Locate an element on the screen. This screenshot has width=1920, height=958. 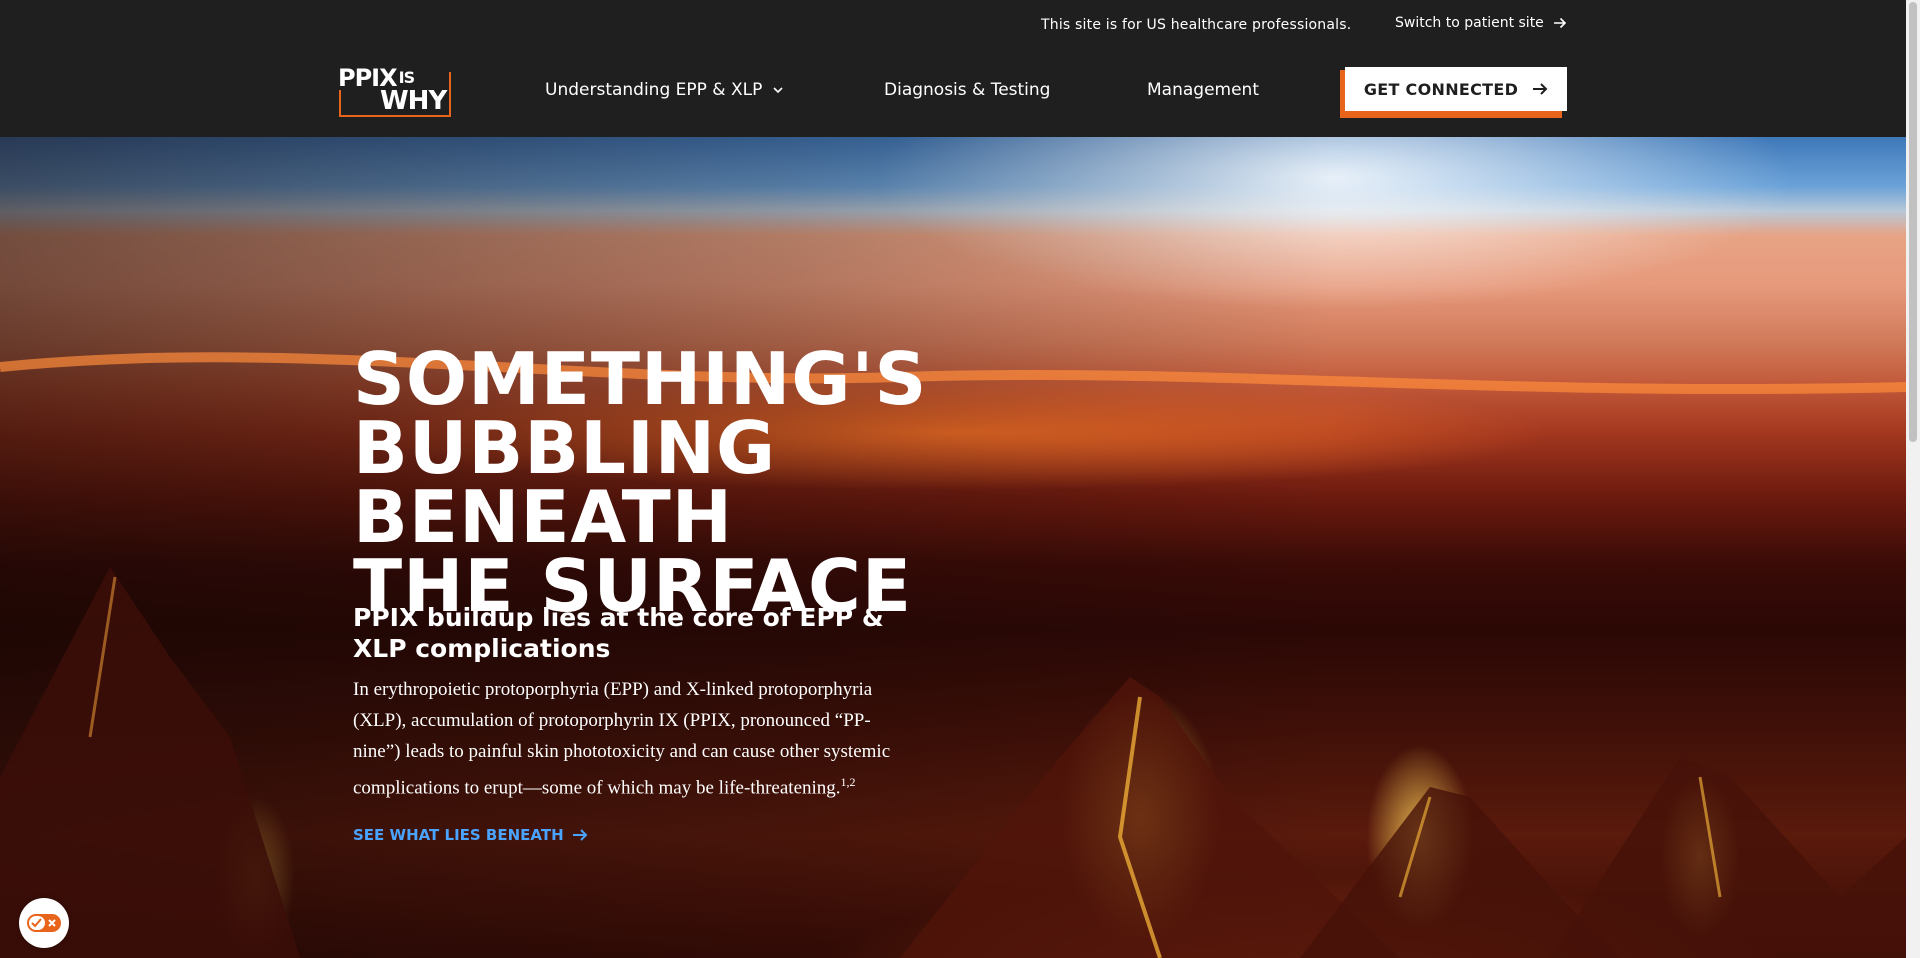
nav-item-label: Management is located at coordinates (1203, 90).